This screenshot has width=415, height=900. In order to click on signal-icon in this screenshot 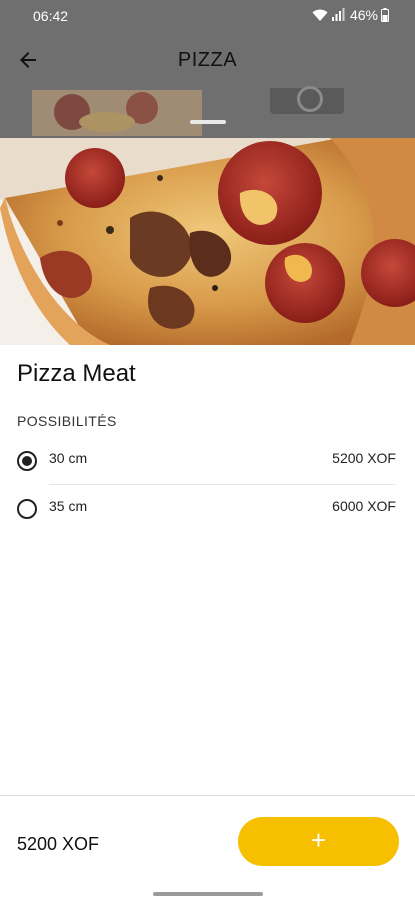, I will do `click(338, 14)`.